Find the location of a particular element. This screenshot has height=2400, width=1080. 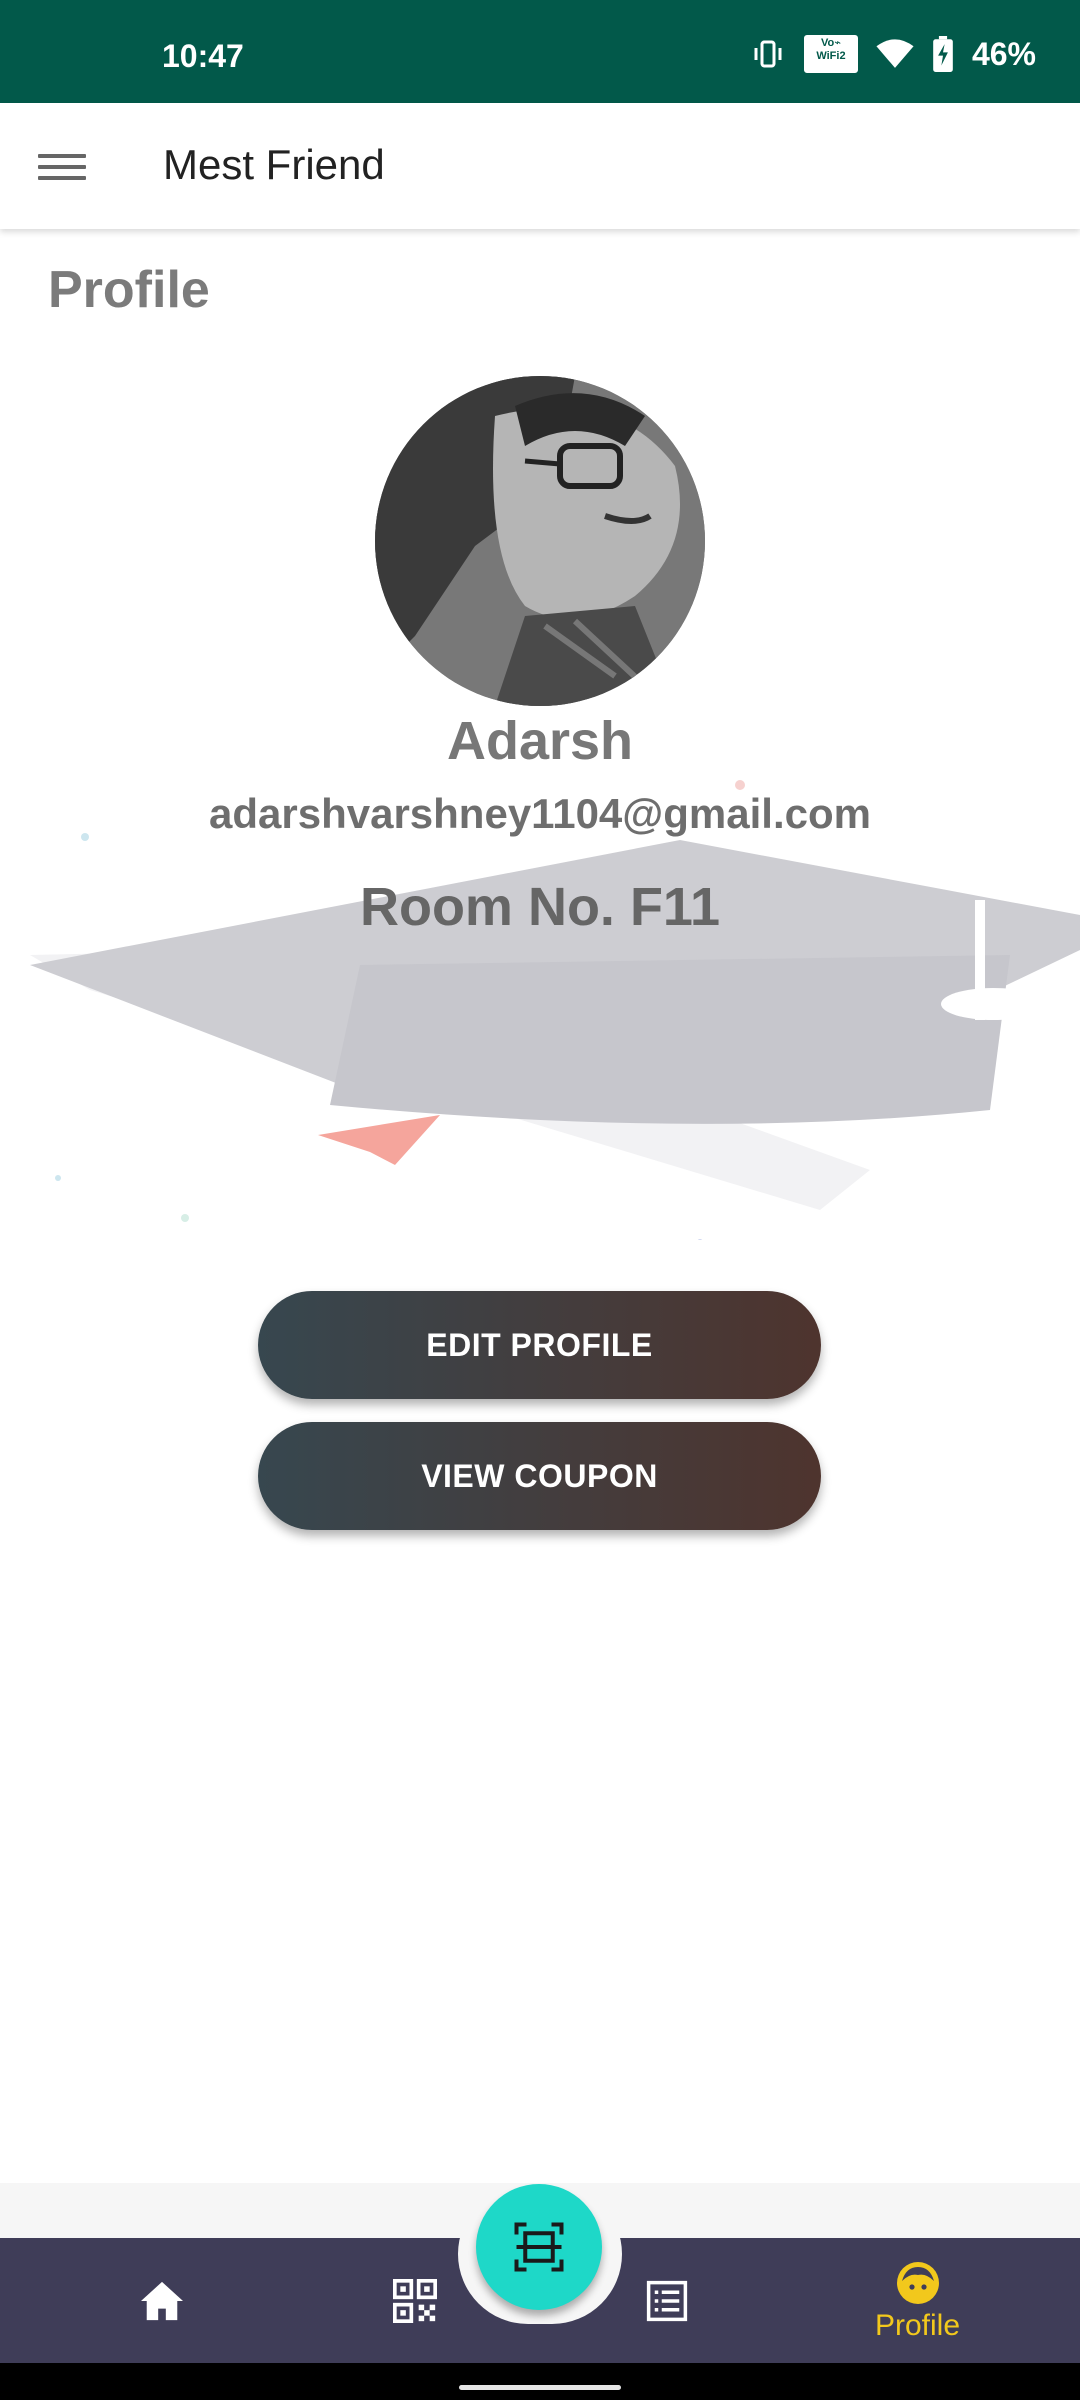

profile-room: Room No. F11 is located at coordinates (540, 907).